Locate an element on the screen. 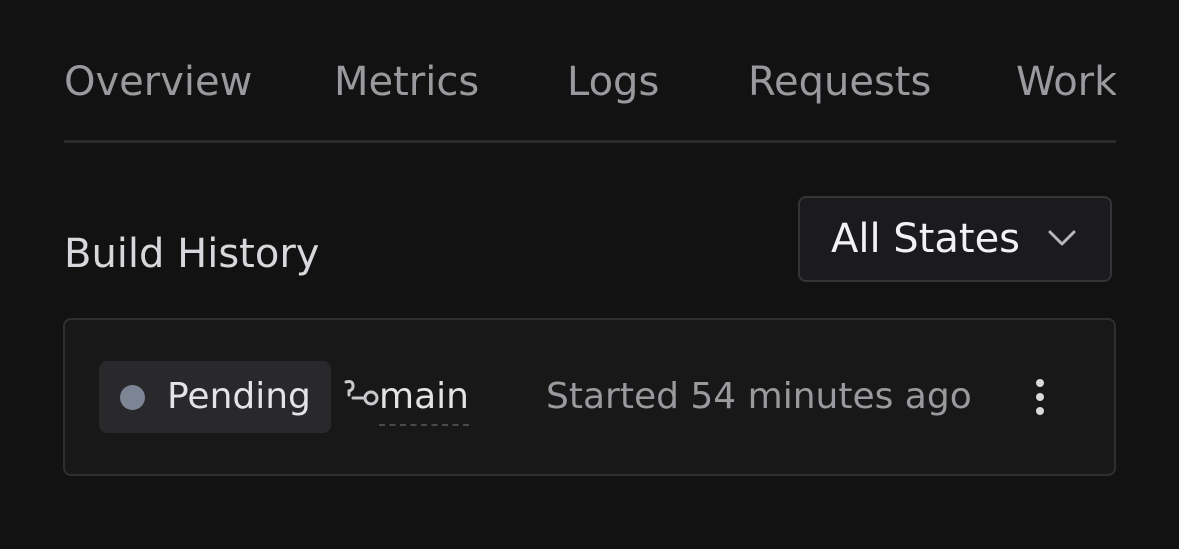 The width and height of the screenshot is (1179, 549). git-branch-icon is located at coordinates (361, 393).